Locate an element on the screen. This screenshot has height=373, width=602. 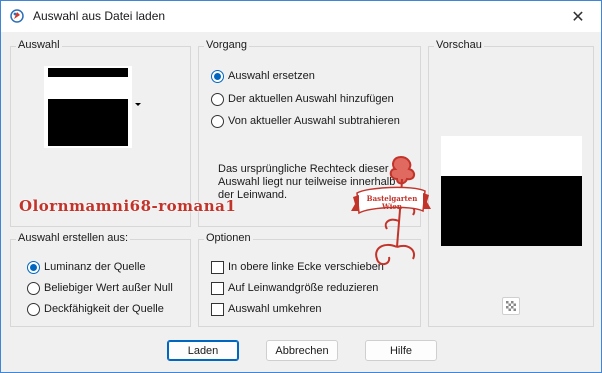
preview-selection is located at coordinates (511, 211).